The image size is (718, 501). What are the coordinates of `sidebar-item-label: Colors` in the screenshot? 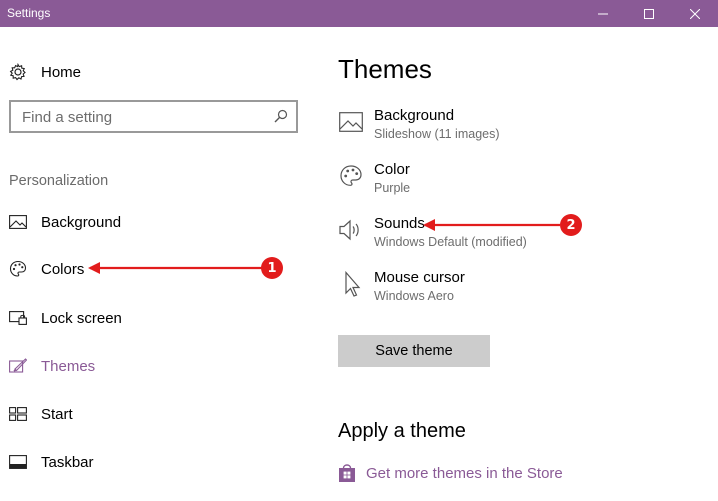 It's located at (63, 269).